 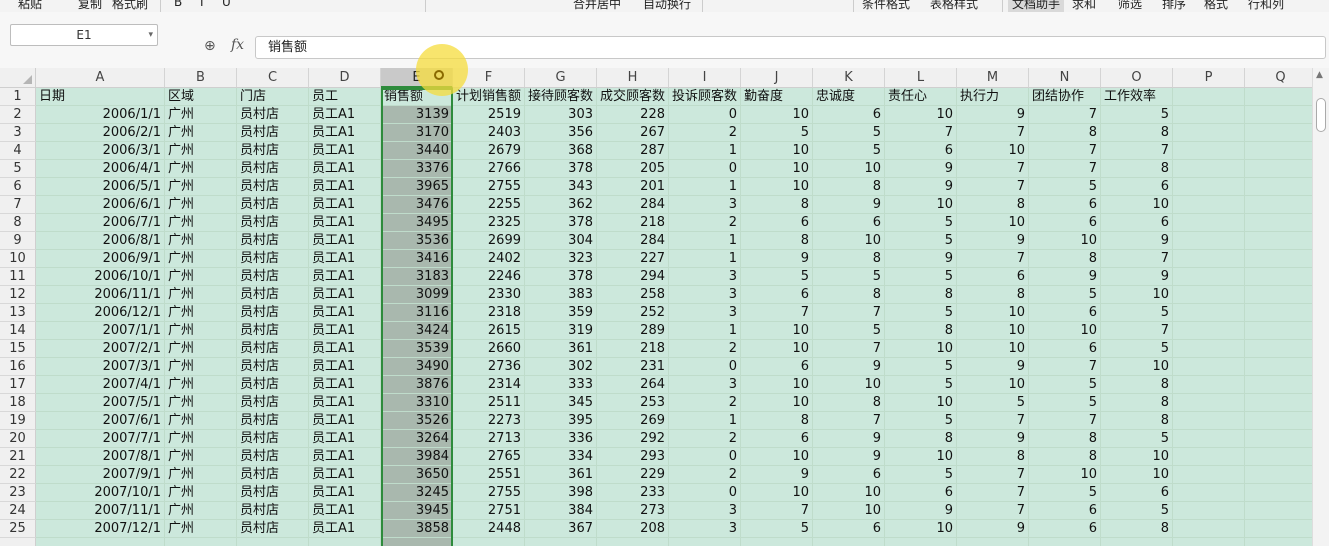 What do you see at coordinates (1137, 97) in the screenshot?
I see `header-cell: 工作效率` at bounding box center [1137, 97].